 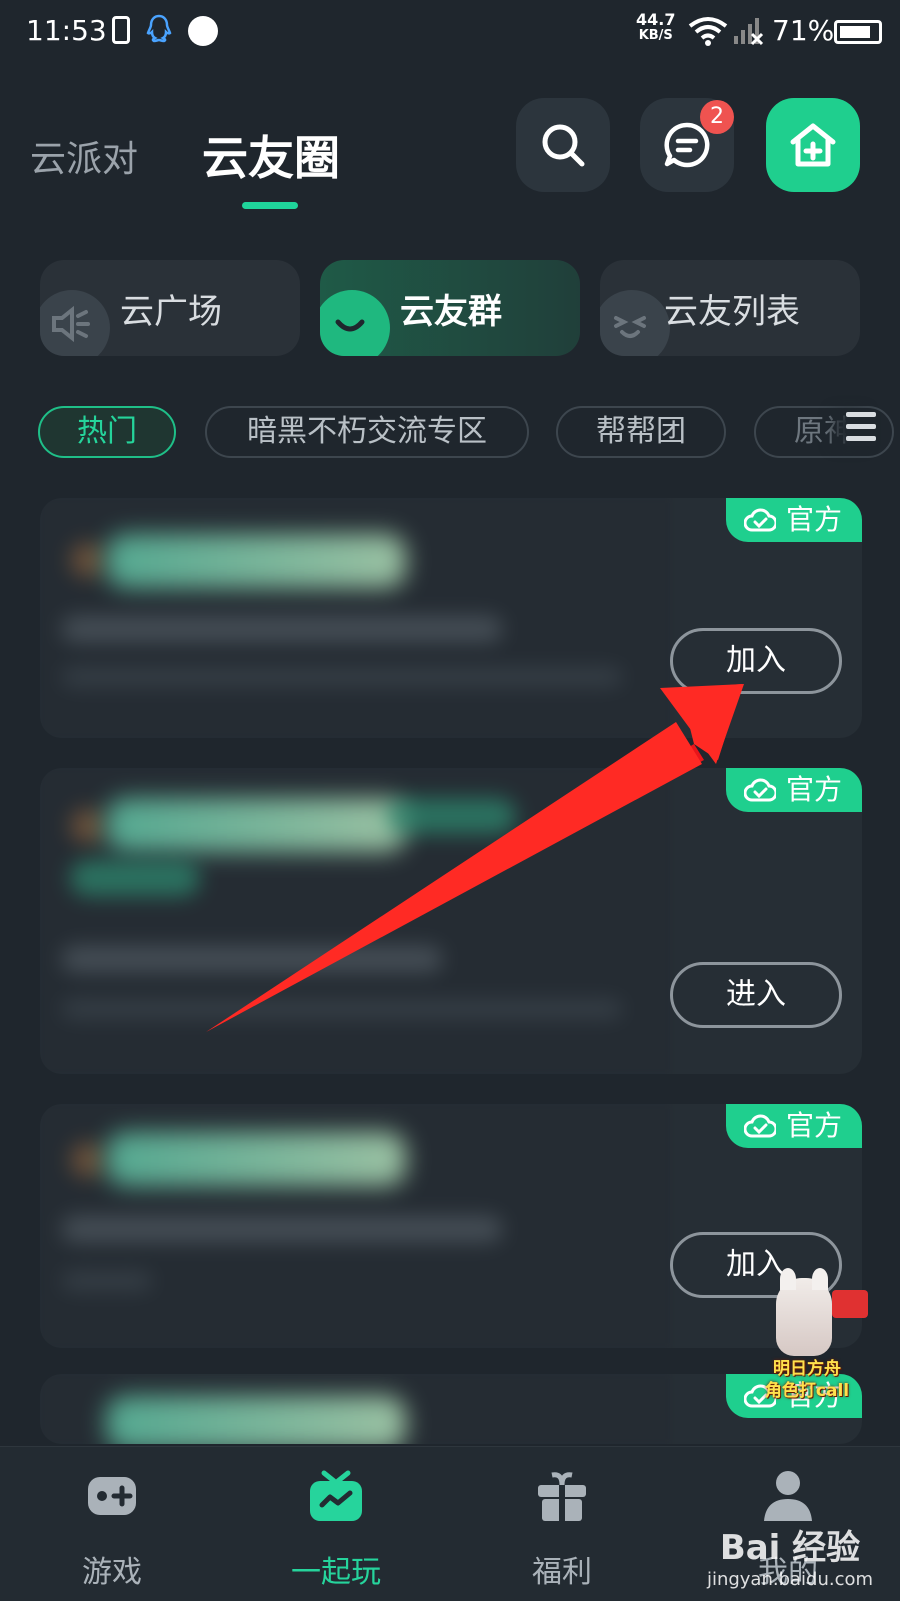 What do you see at coordinates (656, 19) in the screenshot?
I see `net-speed-value: 44.7` at bounding box center [656, 19].